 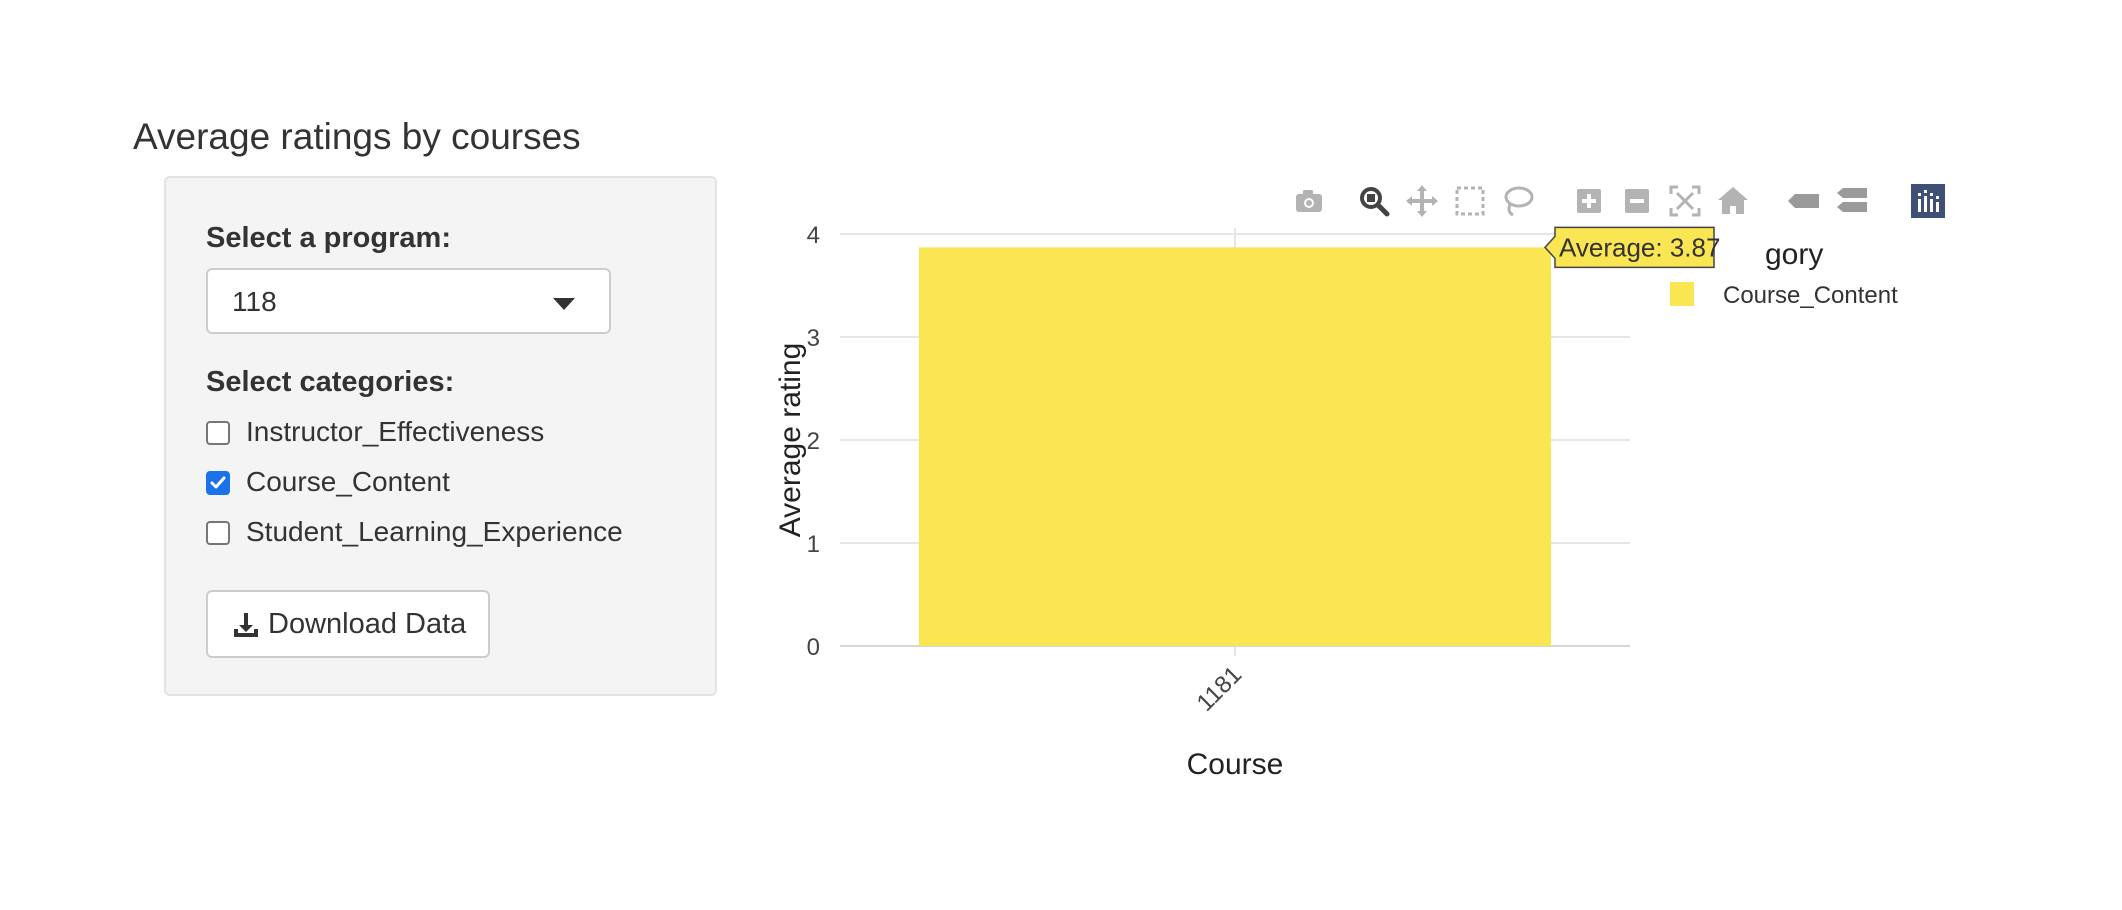 I want to click on y-tick-label: 3, so click(x=813, y=338).